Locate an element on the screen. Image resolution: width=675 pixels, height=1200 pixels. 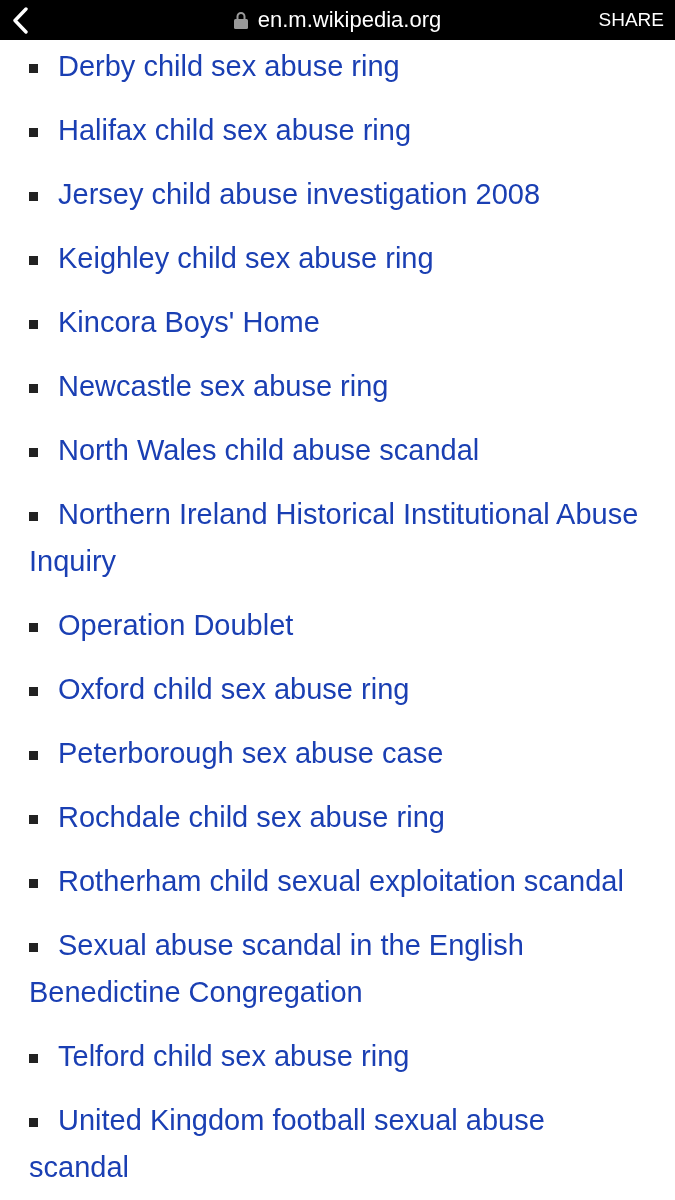
article-link: Kincora Boys' Home is located at coordinates (337, 322).